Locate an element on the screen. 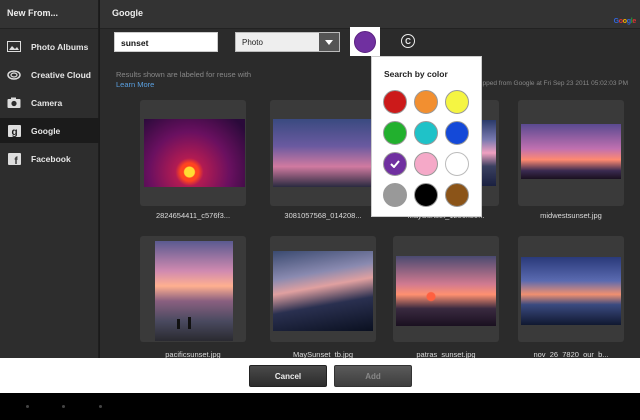 The height and width of the screenshot is (420, 640). sidebar-item-label: Creative Cloud is located at coordinates (61, 74).